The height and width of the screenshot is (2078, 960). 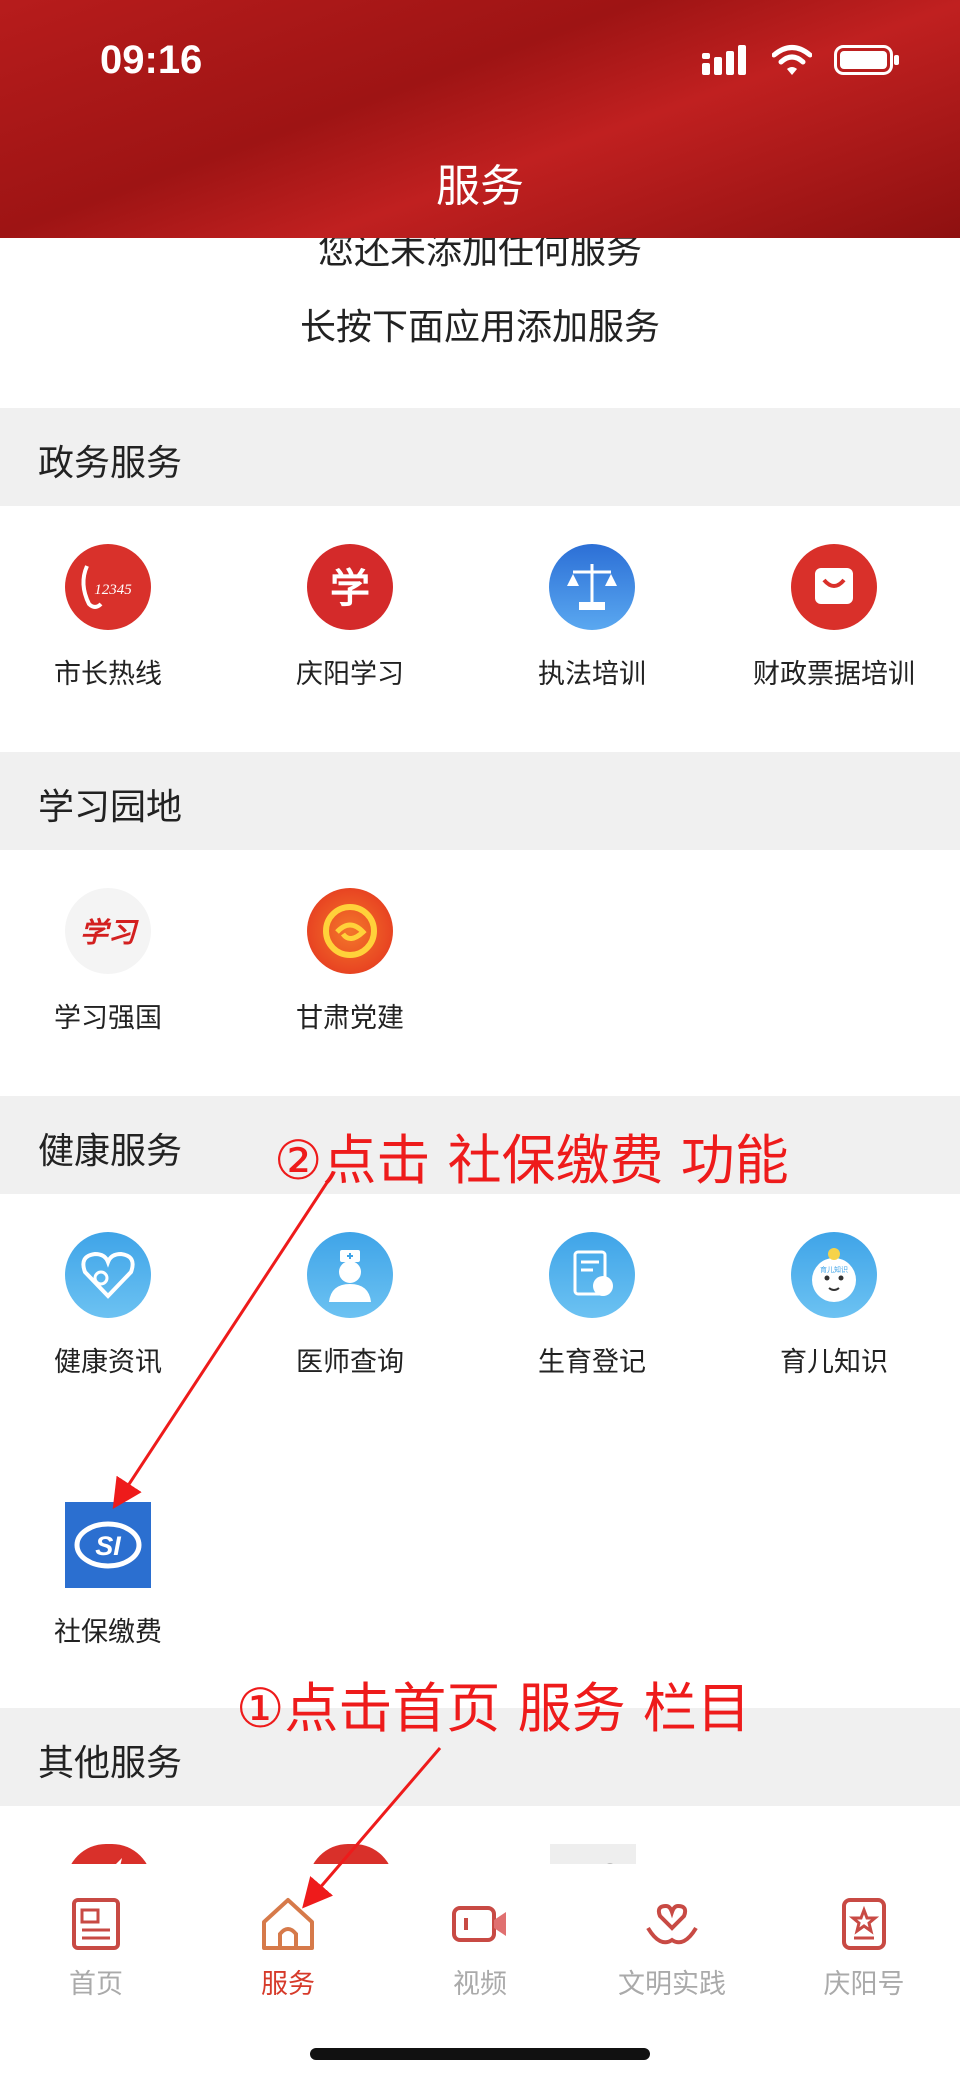 What do you see at coordinates (672, 1984) in the screenshot?
I see `tab-label: 文明实践` at bounding box center [672, 1984].